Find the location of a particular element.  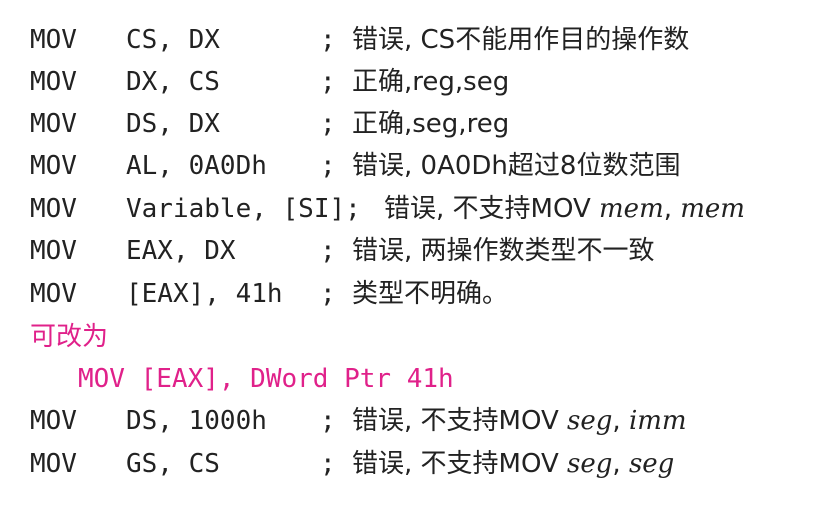

comment: 类型不明确。 is located at coordinates (430, 294).